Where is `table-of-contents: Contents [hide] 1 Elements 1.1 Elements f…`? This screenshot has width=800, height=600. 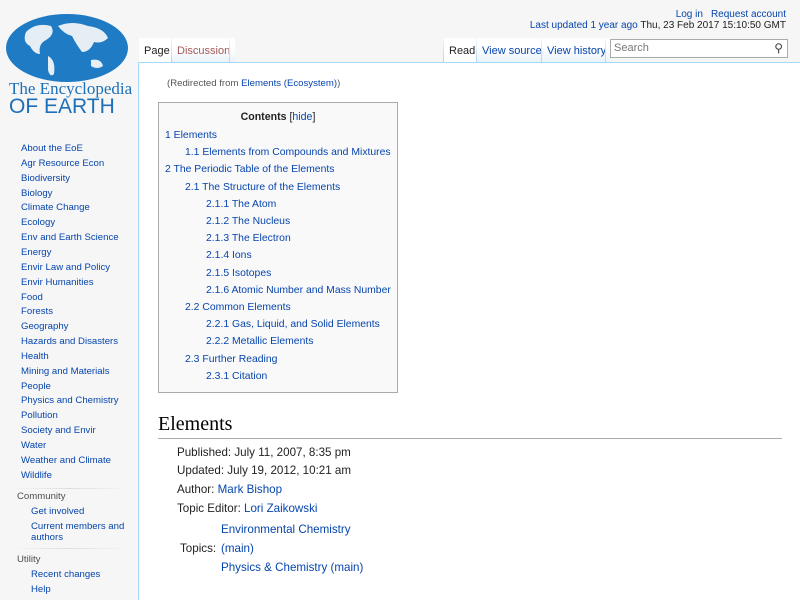
table-of-contents: Contents [hide] 1 Elements 1.1 Elements f… is located at coordinates (278, 247).